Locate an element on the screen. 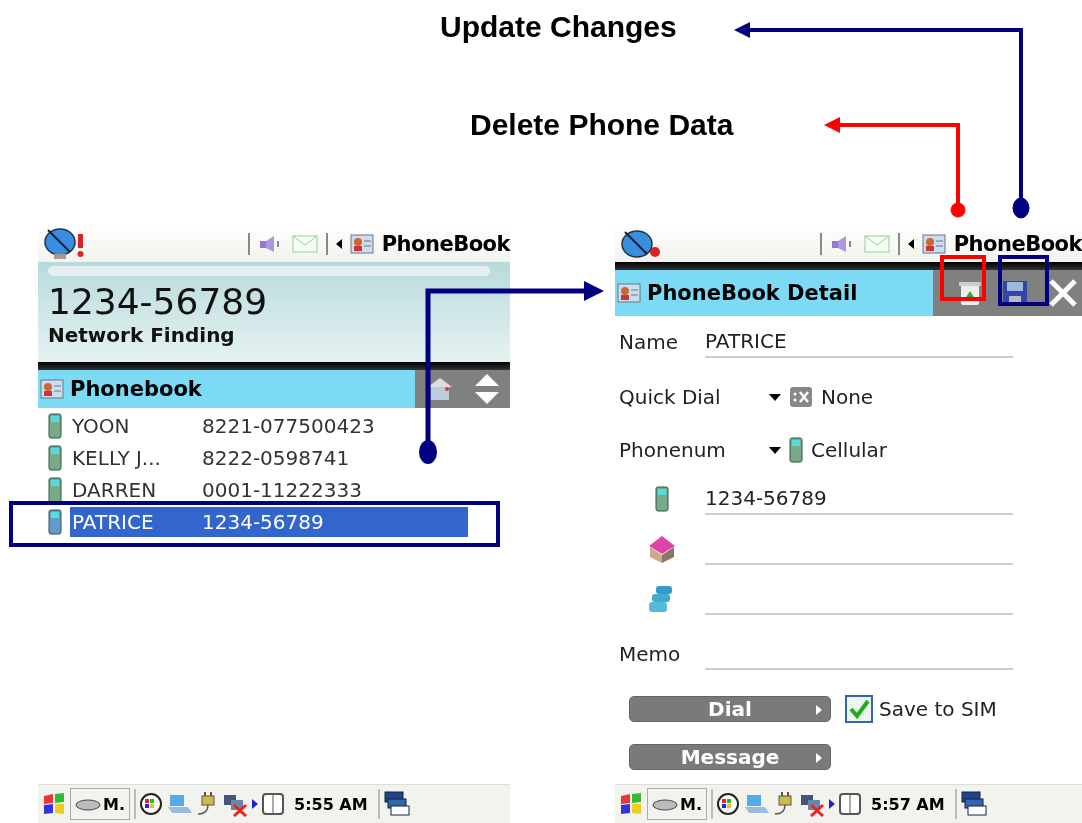 The image size is (1082, 823). contact-list-item: PATRICE 1234-56789 is located at coordinates (269, 522).